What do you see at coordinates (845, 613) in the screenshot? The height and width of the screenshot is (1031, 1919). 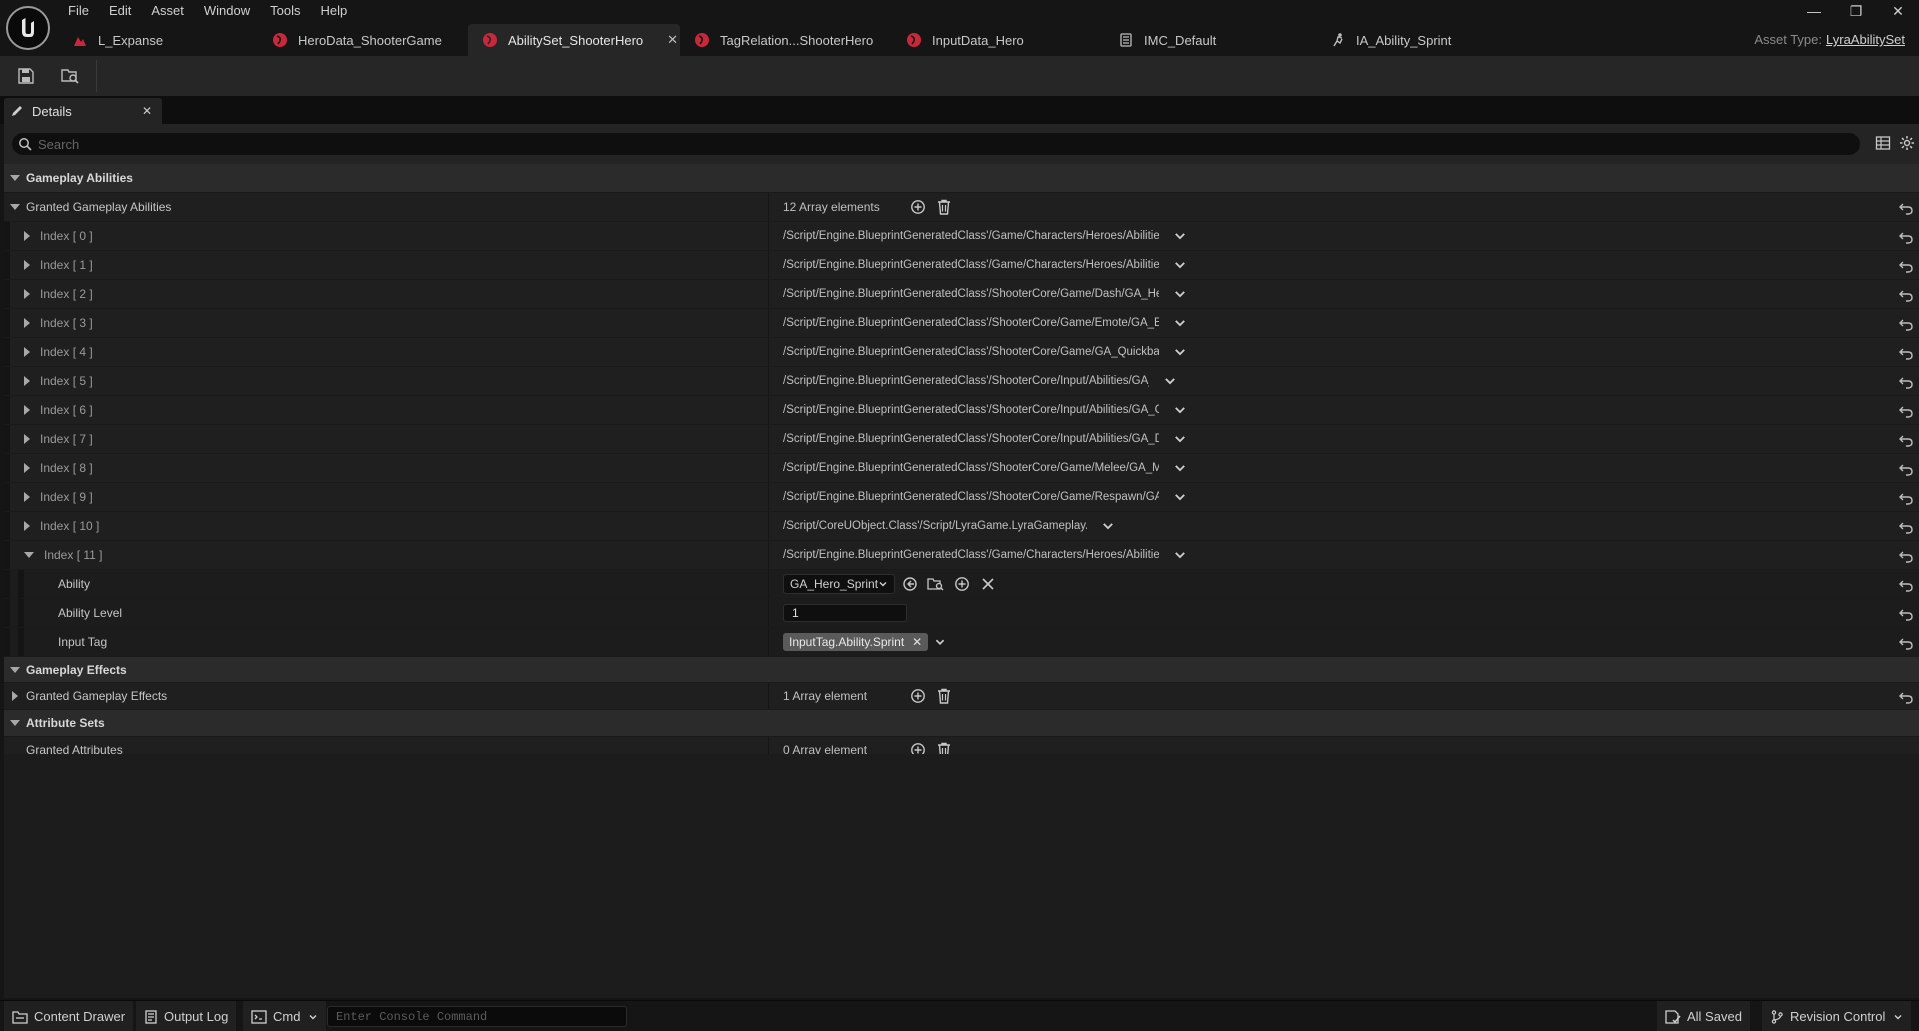 I see `ability-level-input: 1` at bounding box center [845, 613].